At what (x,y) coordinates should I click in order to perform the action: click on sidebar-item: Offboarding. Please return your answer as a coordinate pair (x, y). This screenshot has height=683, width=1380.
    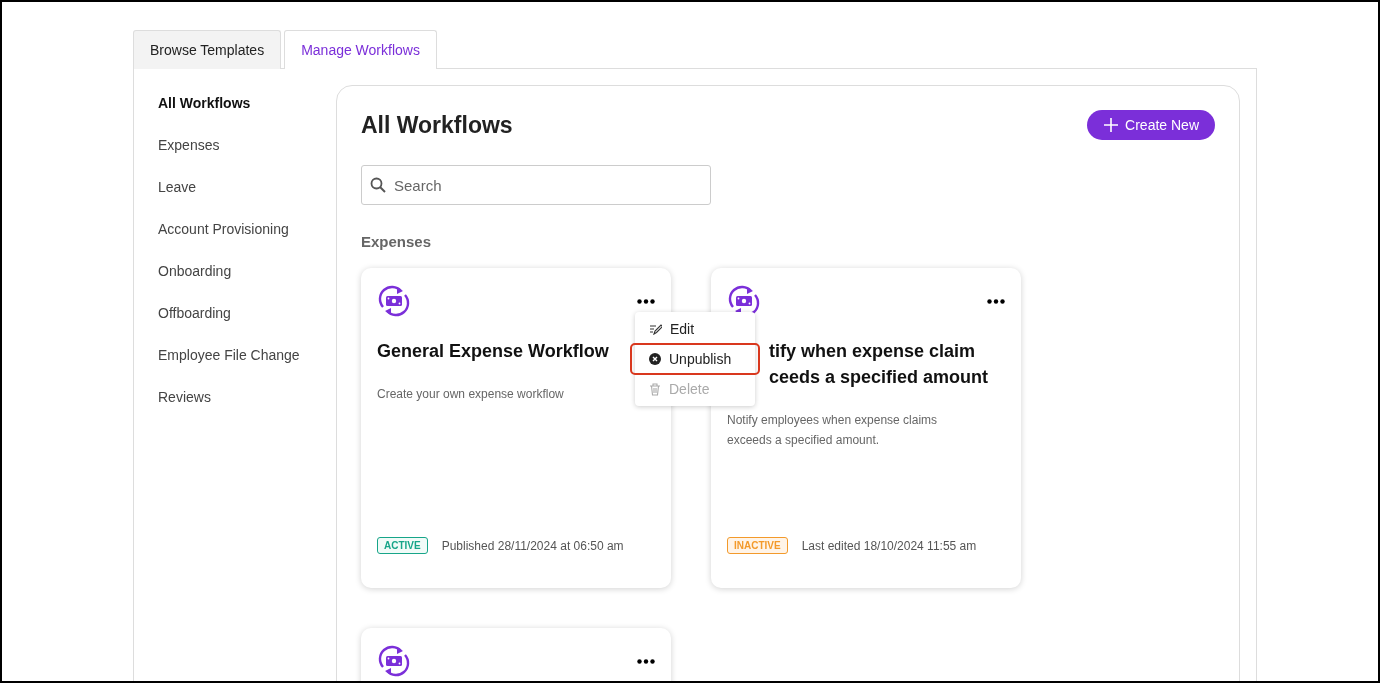
    Looking at the image, I should click on (247, 326).